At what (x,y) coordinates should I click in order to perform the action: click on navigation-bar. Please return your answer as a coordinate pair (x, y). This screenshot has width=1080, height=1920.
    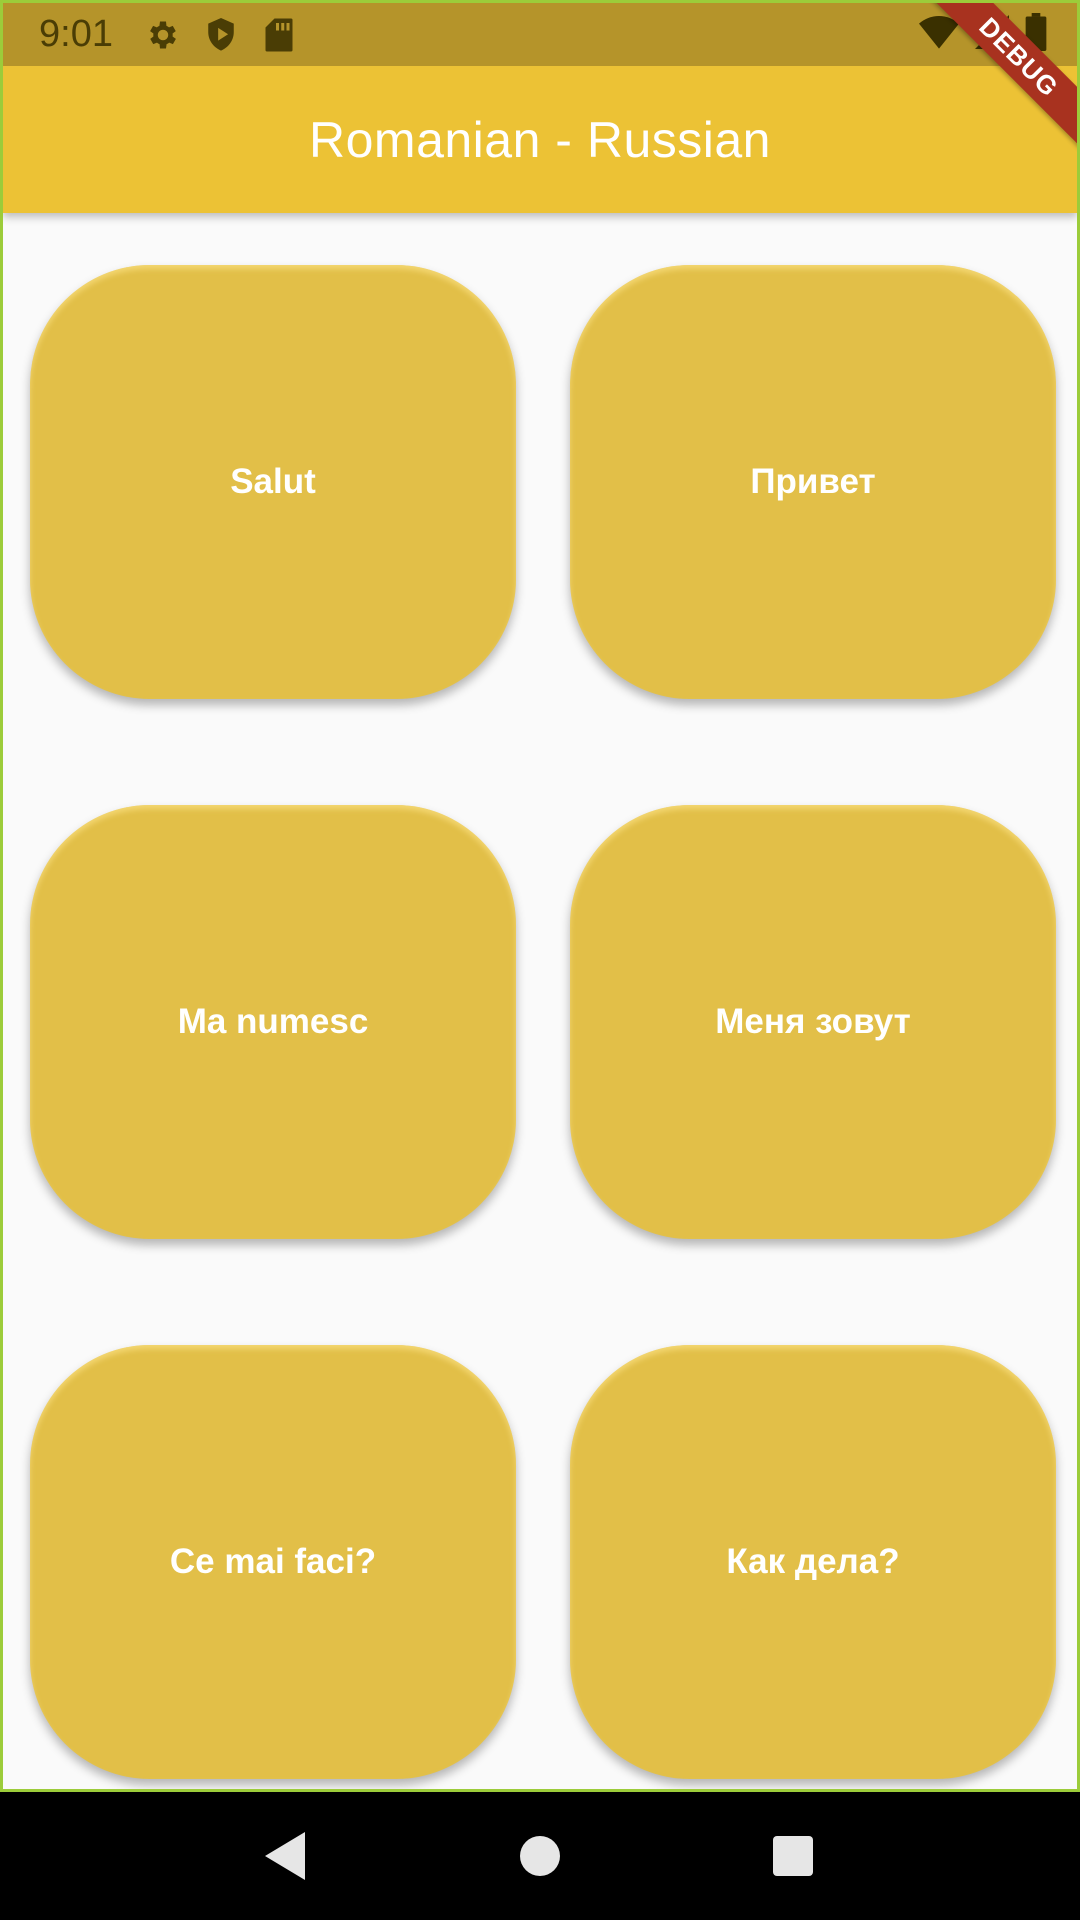
    Looking at the image, I should click on (540, 1856).